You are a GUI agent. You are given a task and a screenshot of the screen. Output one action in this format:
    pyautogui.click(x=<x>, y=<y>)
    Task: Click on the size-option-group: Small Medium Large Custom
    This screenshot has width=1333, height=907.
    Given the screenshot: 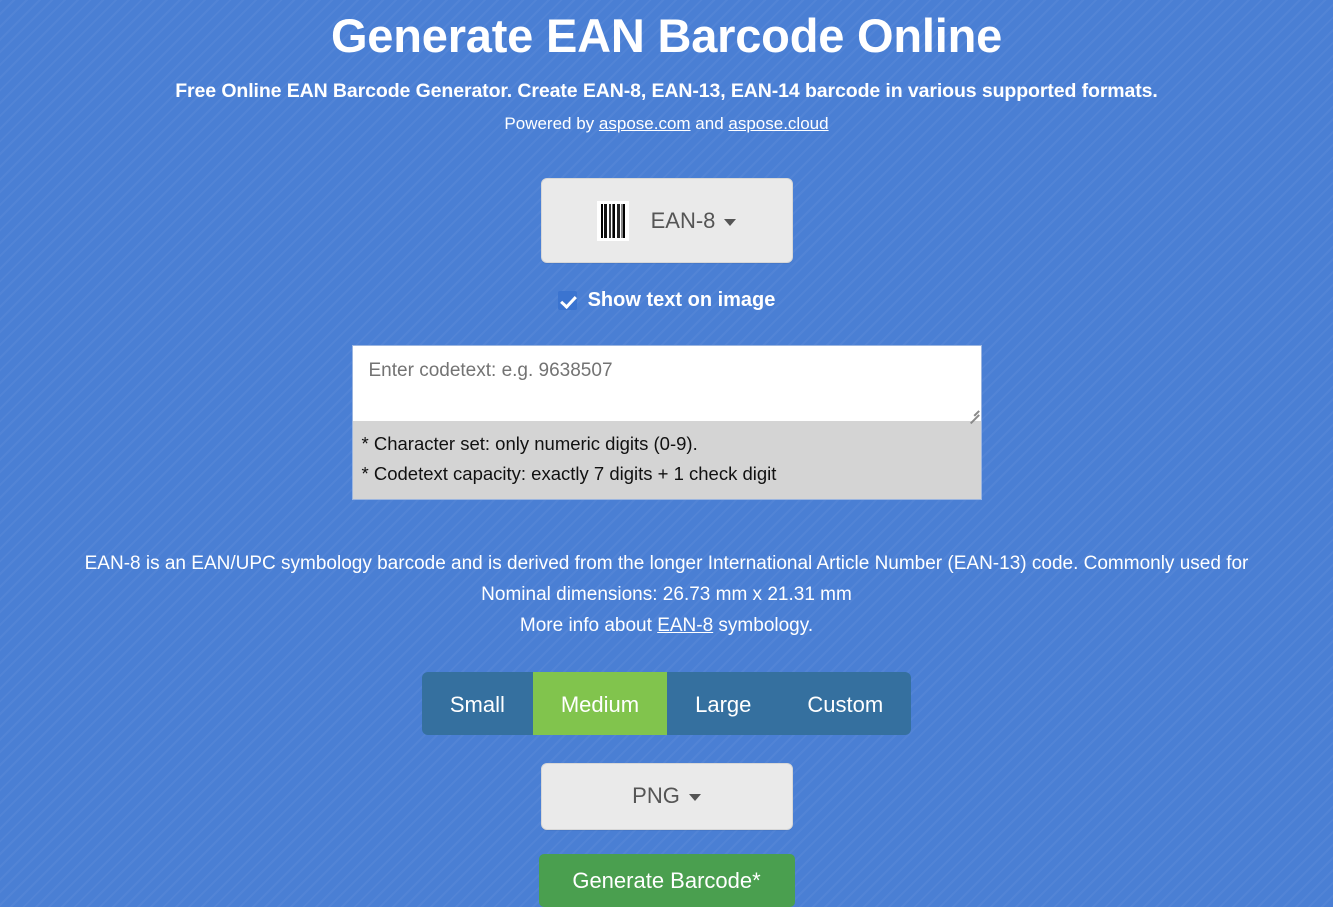 What is the action you would take?
    pyautogui.click(x=666, y=703)
    